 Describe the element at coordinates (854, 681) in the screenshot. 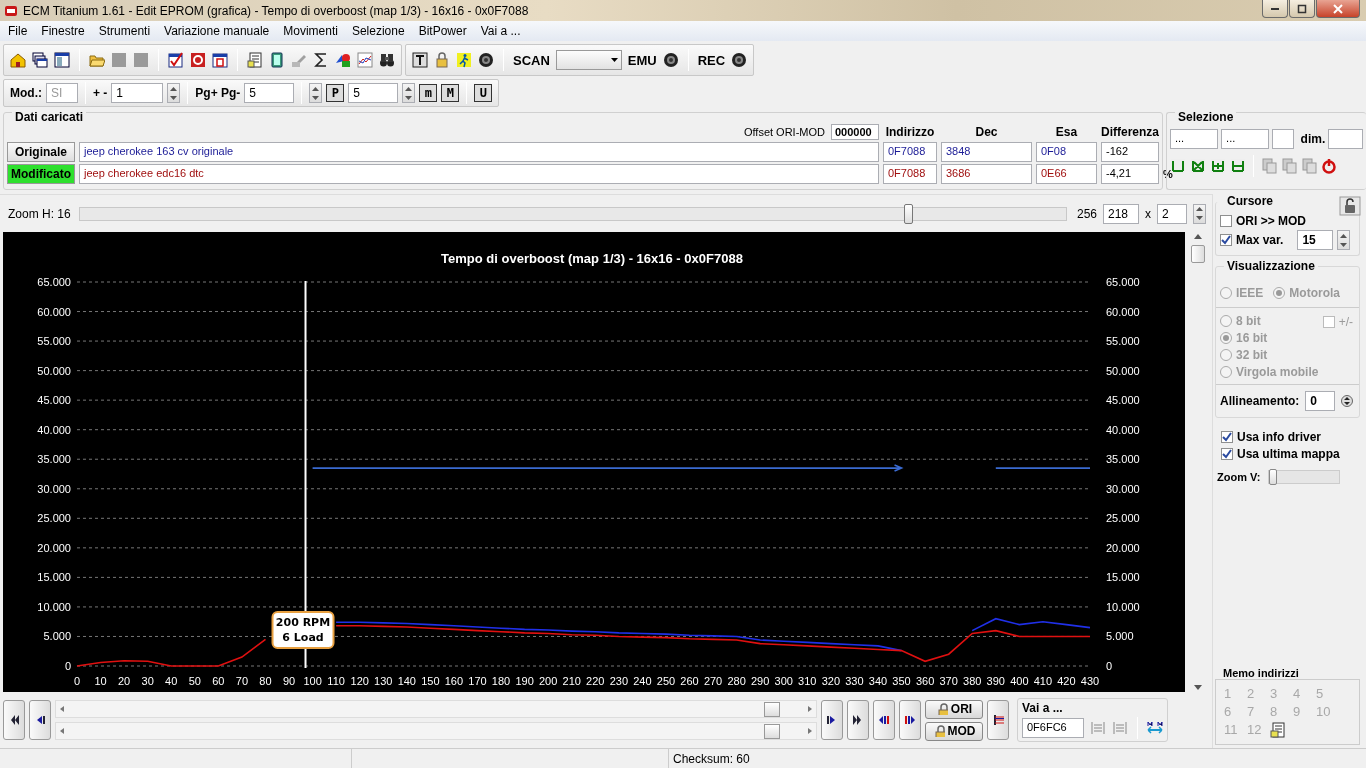

I see `x-axis-label: 330` at that location.